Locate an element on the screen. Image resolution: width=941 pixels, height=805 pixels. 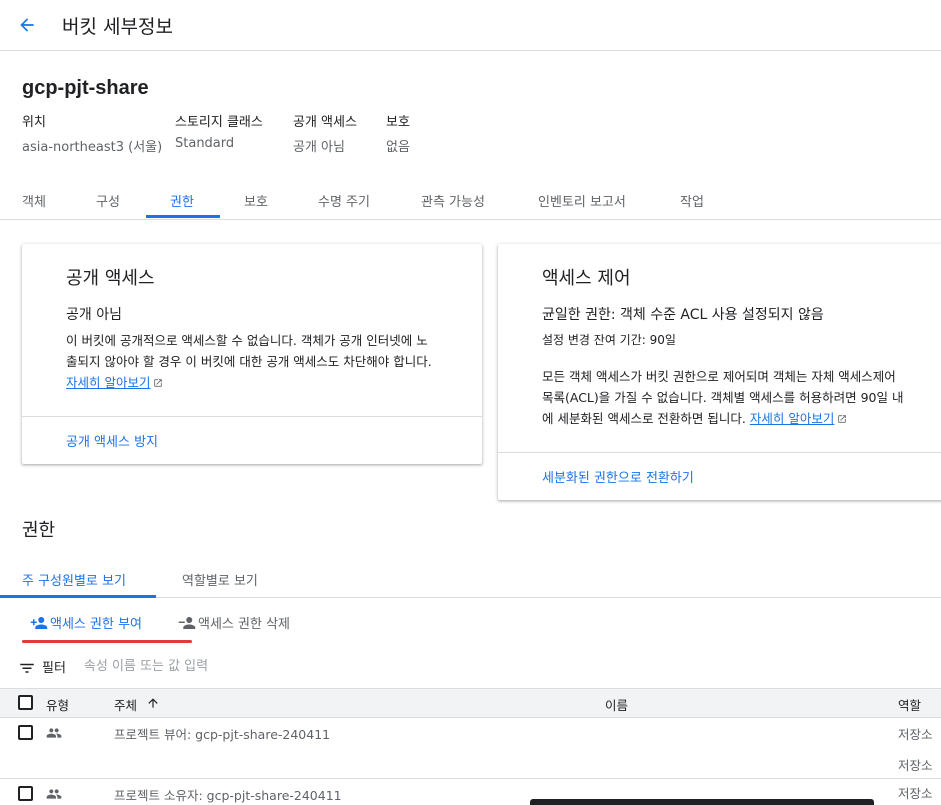
table-row: 프로젝트 뷰어: gcp-pjt-share-240411 저장소 저장소 is located at coordinates (470, 748).